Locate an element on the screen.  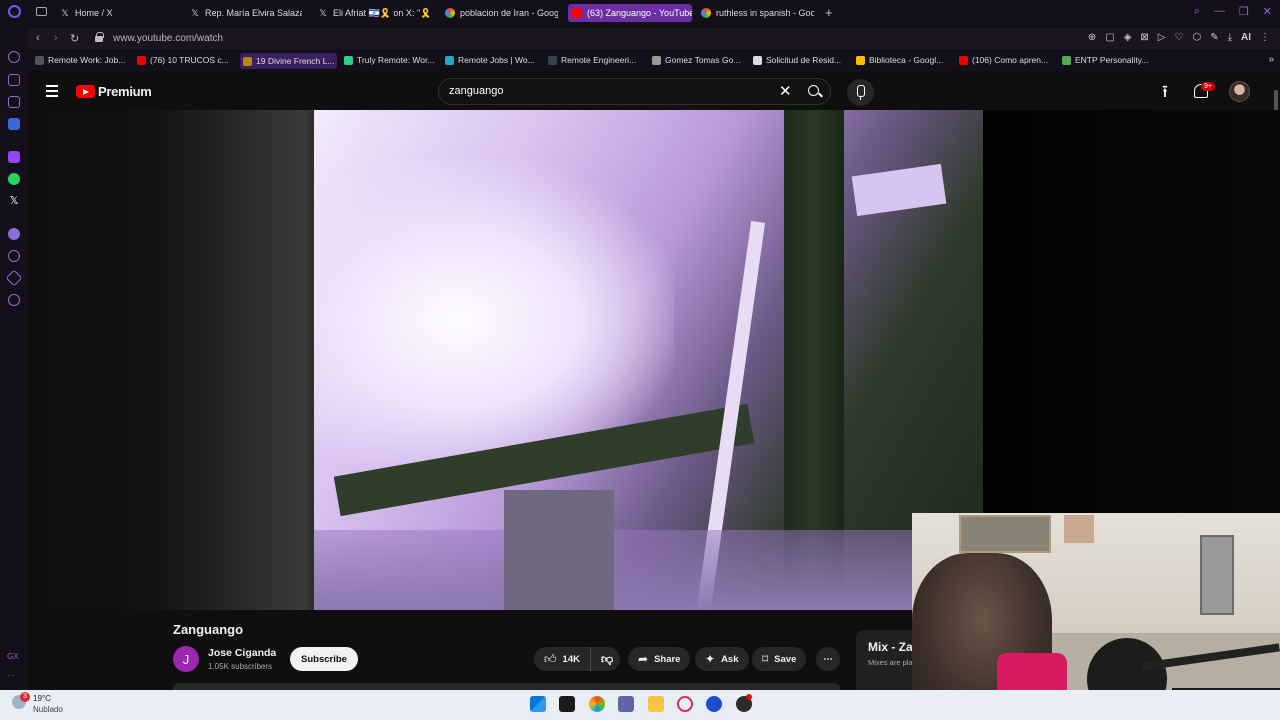
subscriber-count: 1.05K subscribers is located at coordinates (240, 666).